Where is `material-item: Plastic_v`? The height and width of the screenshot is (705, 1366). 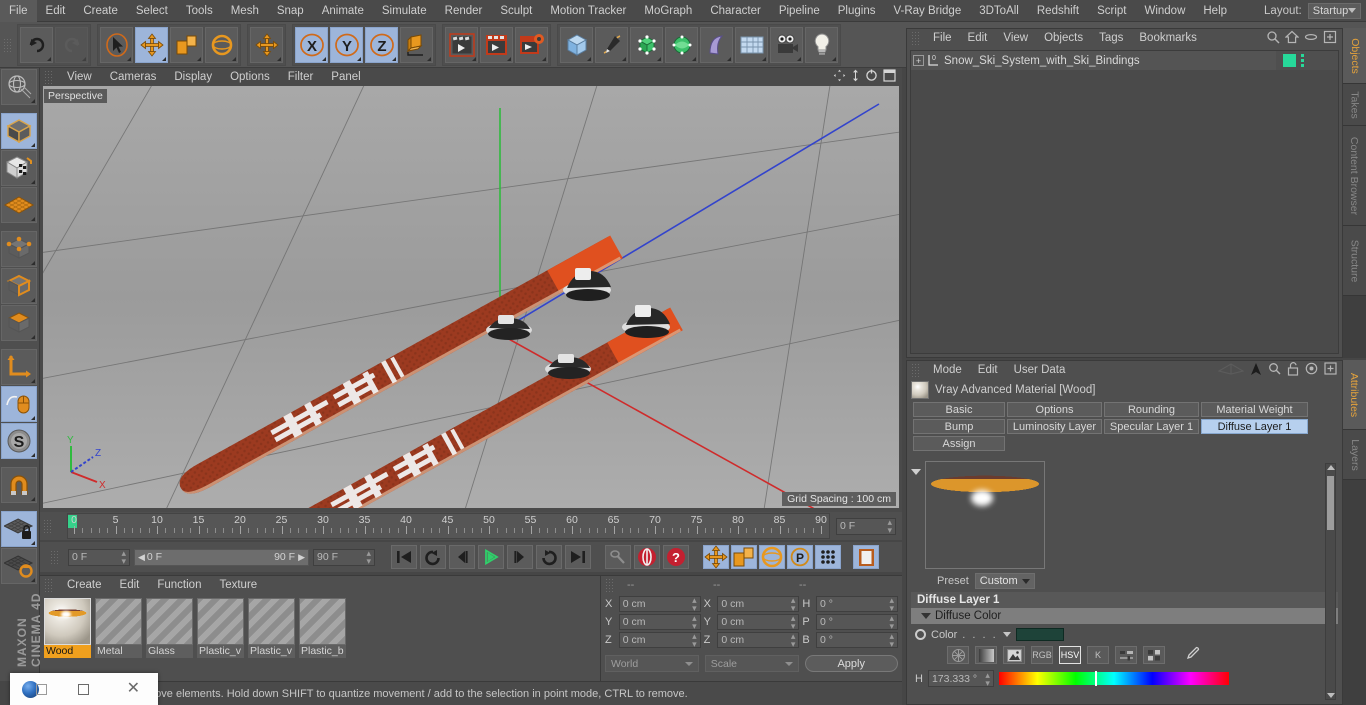
material-item: Plastic_v is located at coordinates (271, 628).